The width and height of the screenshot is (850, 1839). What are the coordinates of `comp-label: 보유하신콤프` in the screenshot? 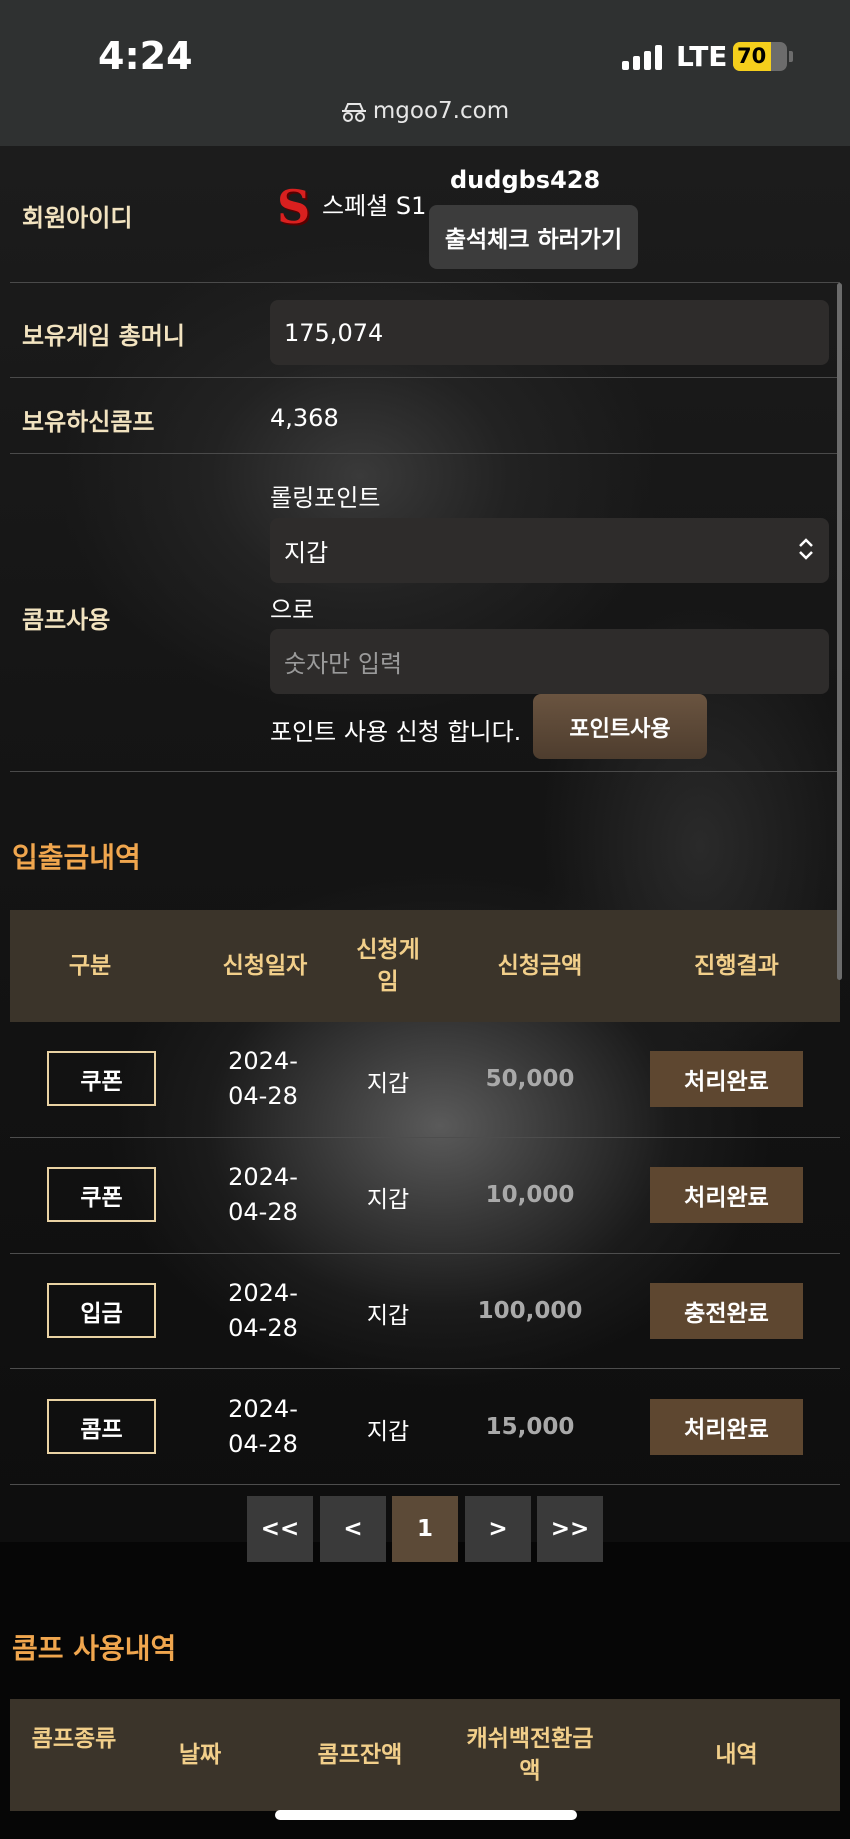 It's located at (88, 422).